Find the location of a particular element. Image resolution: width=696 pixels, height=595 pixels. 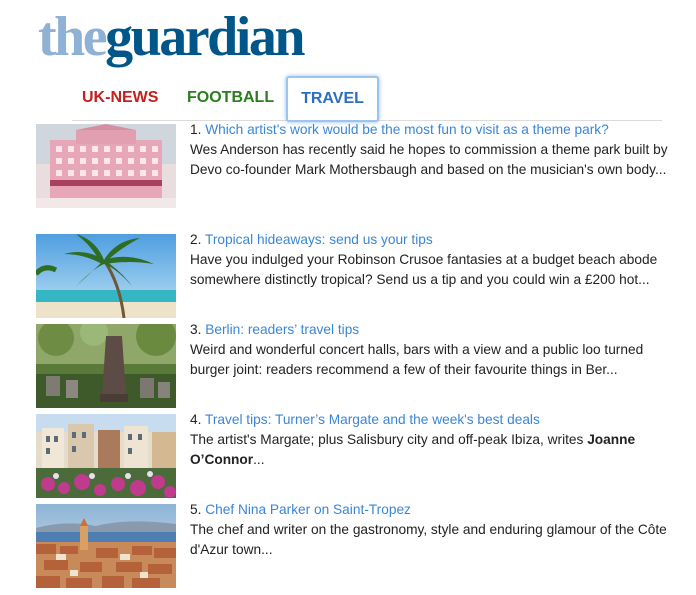

guardian-logo: theguardian is located at coordinates (172, 37).